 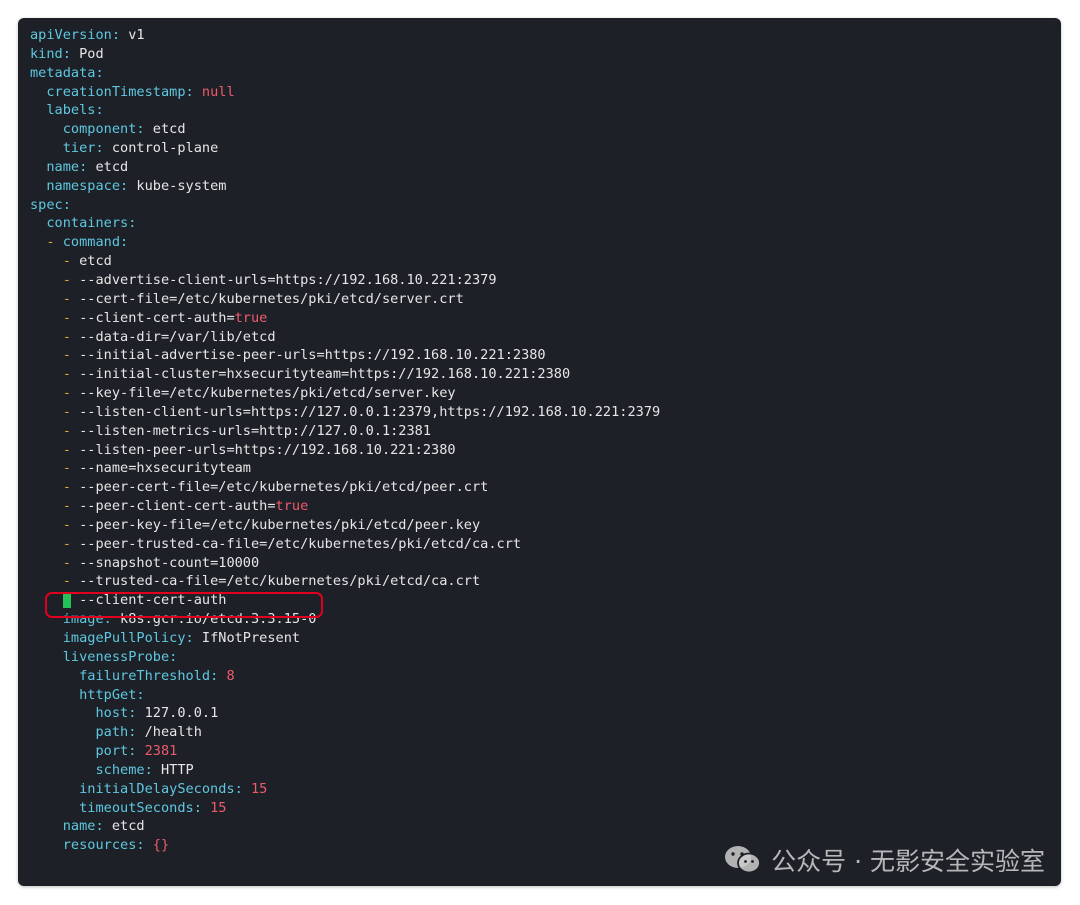 I want to click on yaml-value: 8, so click(x=230, y=675).